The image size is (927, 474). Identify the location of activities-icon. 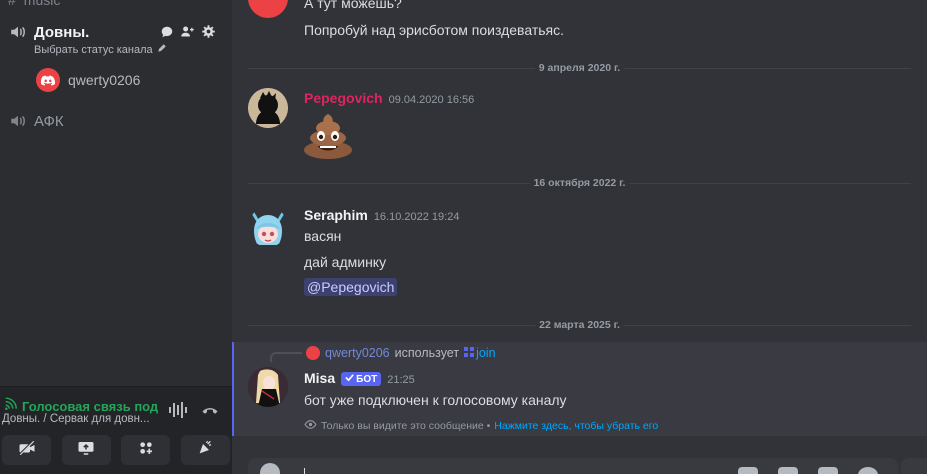
(146, 450).